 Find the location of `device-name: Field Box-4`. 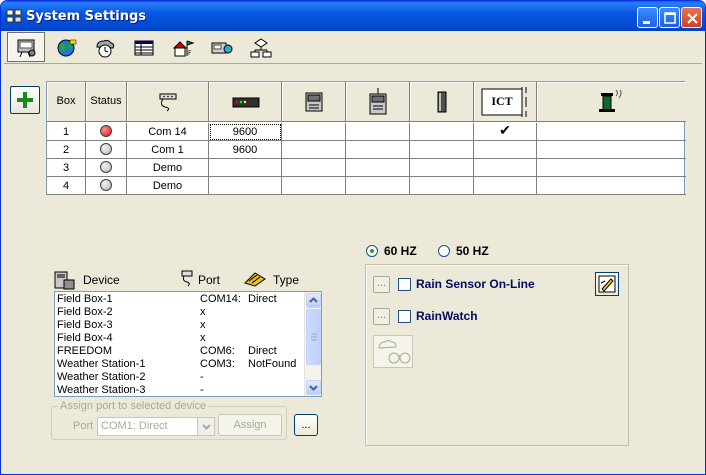

device-name: Field Box-4 is located at coordinates (85, 338).